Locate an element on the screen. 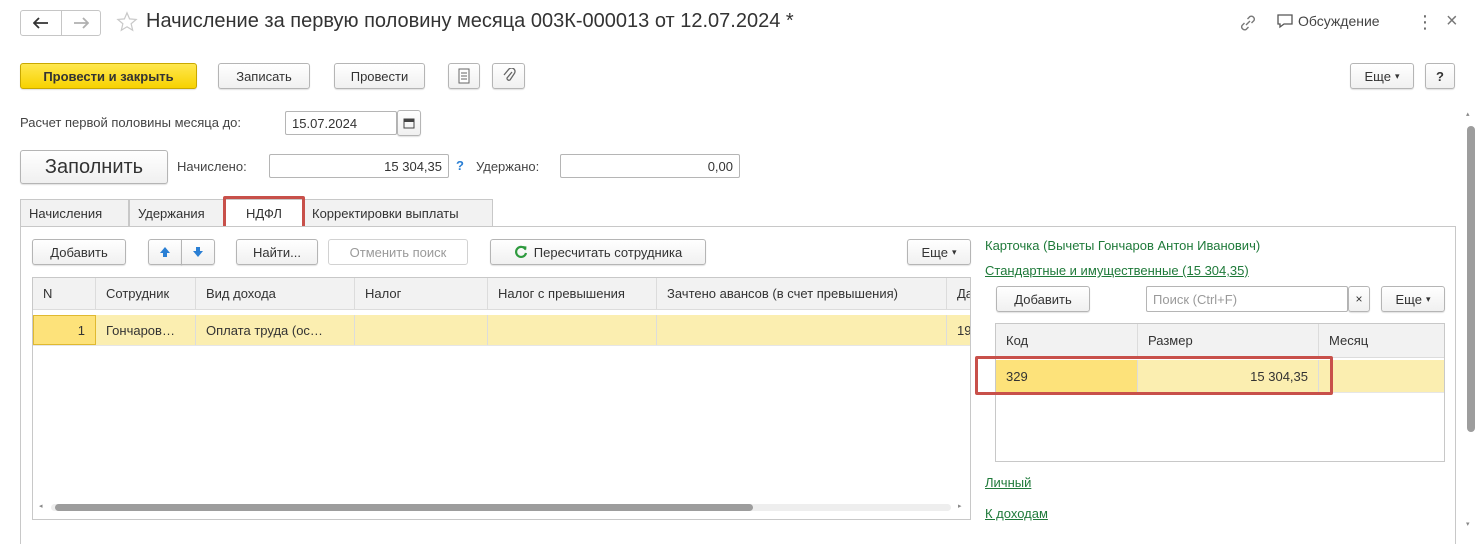 This screenshot has height=552, width=1478. discussion-button: Обсуждение is located at coordinates (1328, 21).